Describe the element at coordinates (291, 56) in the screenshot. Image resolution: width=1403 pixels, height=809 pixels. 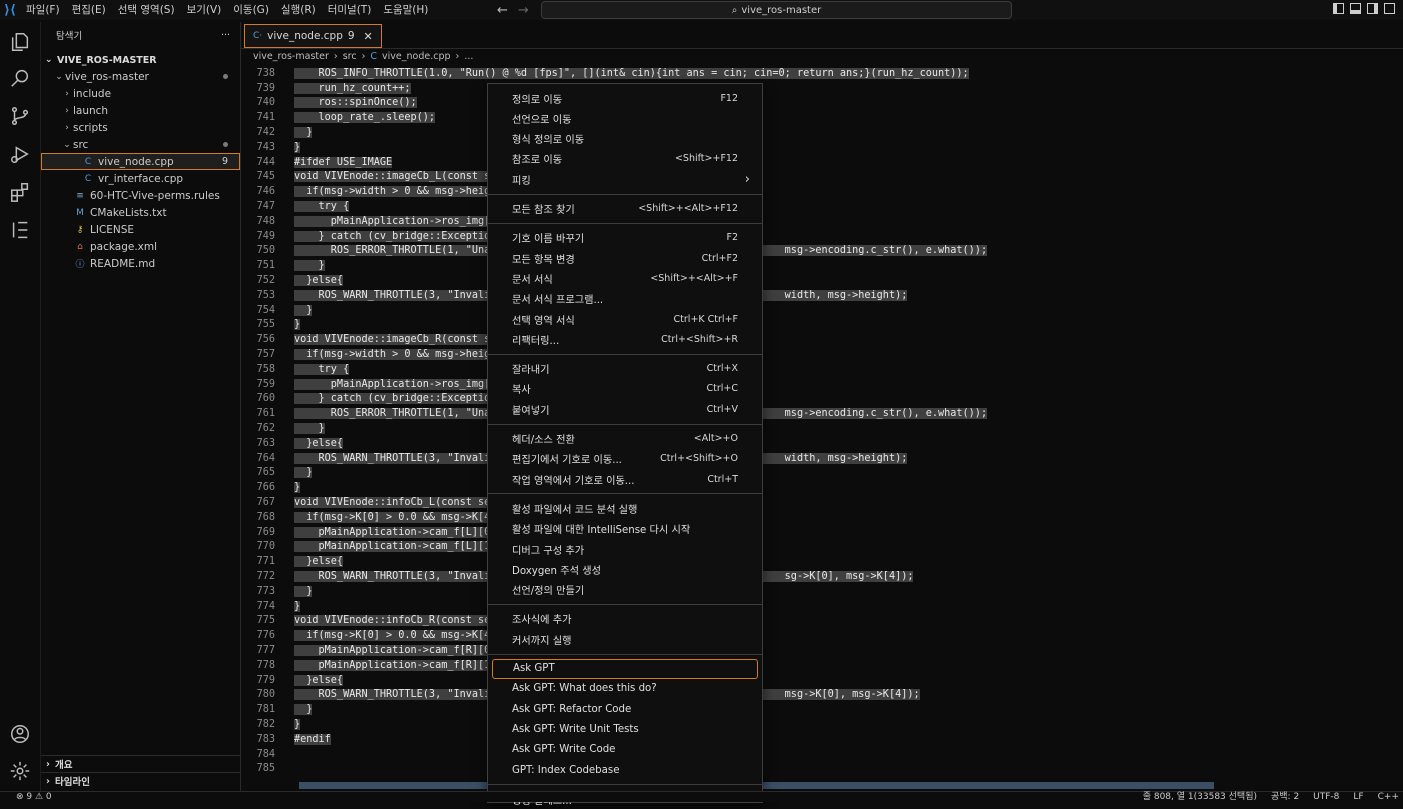
I see `breadcrumb-item: vive_ros-master` at that location.